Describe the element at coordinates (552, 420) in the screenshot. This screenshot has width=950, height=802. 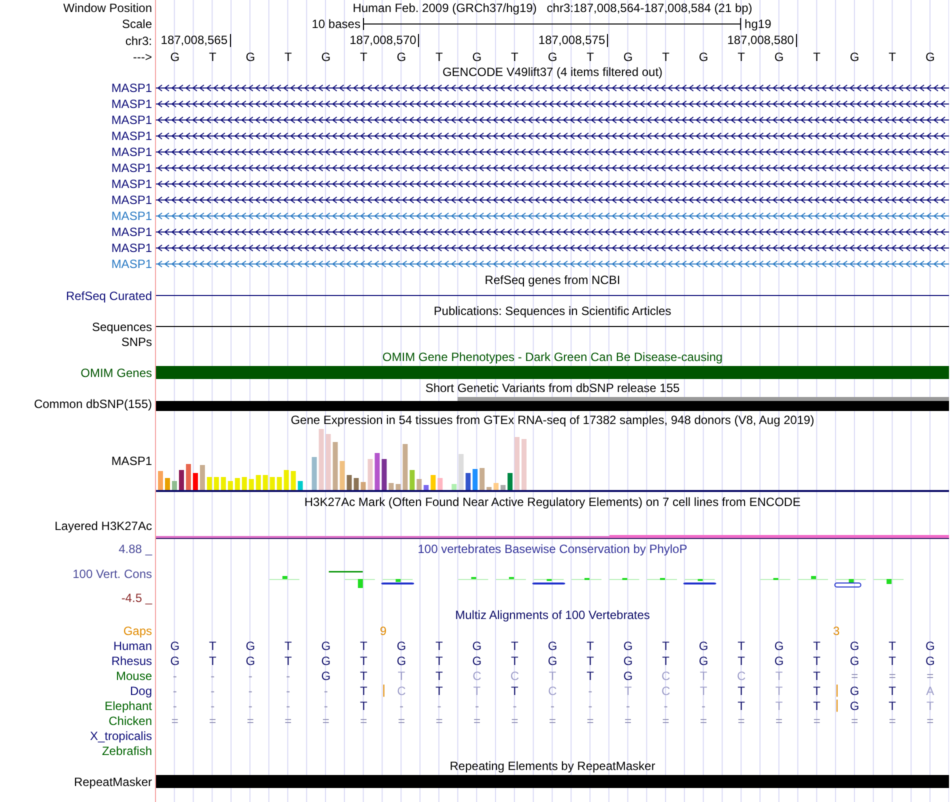
I see `track-title: Gene Expression in 54 tissues from GTEx RNA-seq of 17382 samples, 948 donors (V8, Aug 2019)` at that location.